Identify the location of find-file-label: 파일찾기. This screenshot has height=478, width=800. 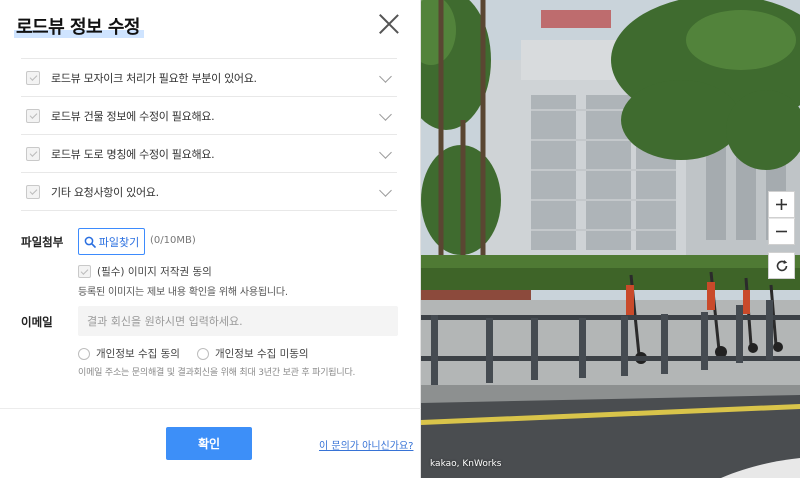
(119, 242).